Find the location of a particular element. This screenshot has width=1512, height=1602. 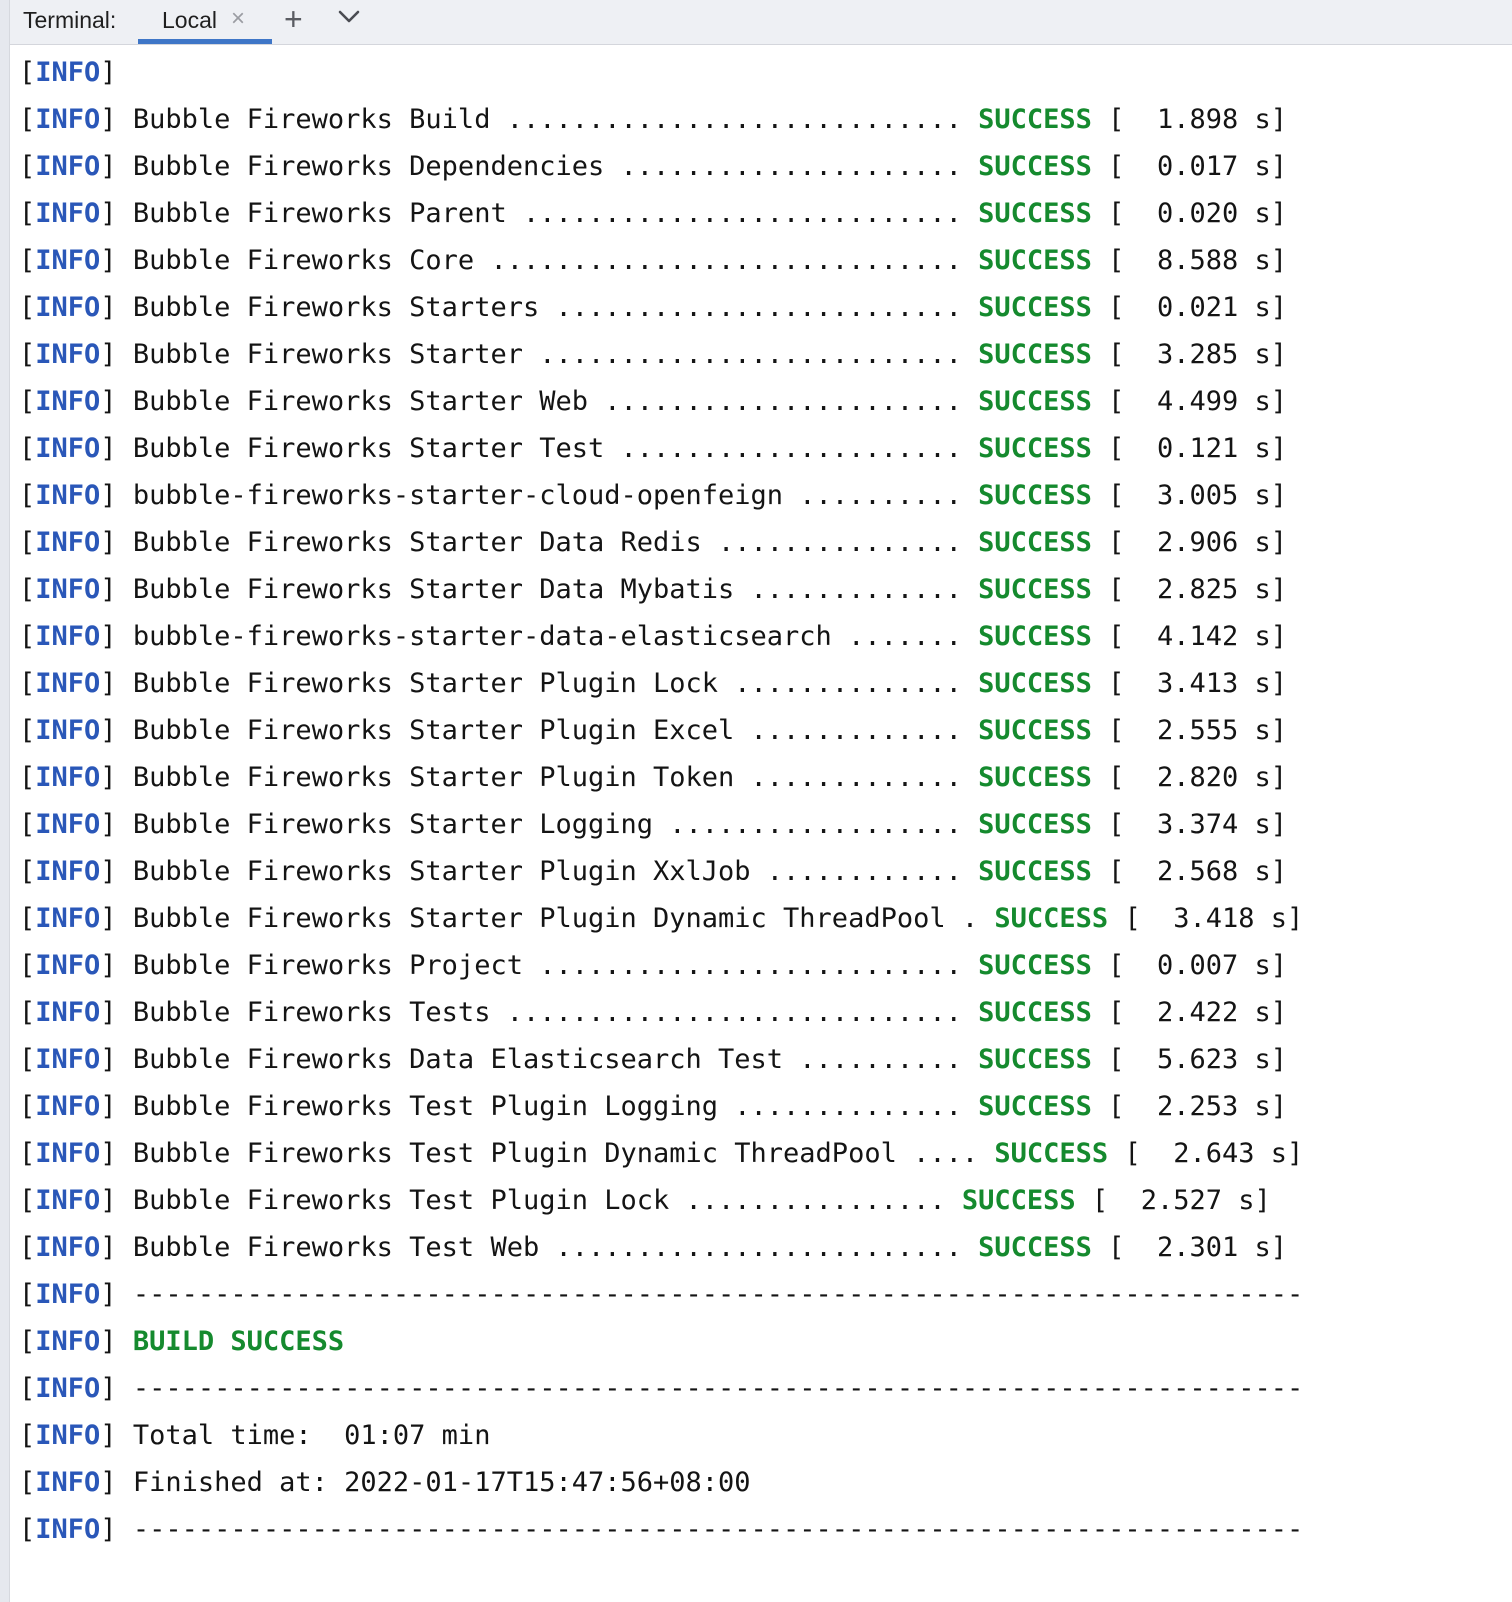

module-name: Bubble Fireworks Starter Test is located at coordinates (368, 448).